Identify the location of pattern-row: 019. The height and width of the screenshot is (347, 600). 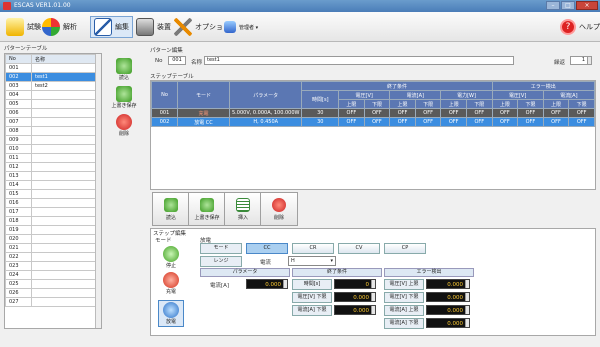
(51, 230).